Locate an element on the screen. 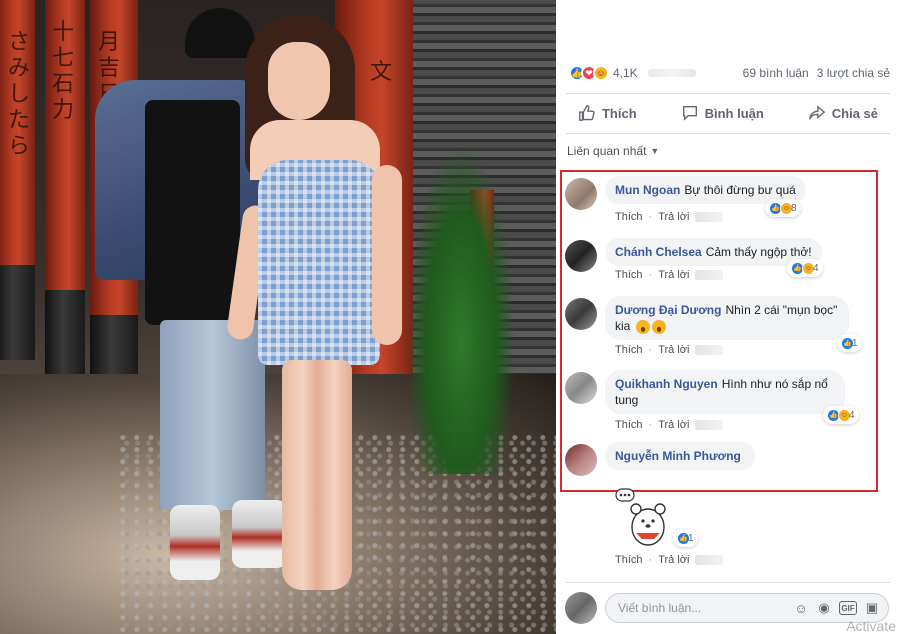 This screenshot has width=900, height=634. like-label: Thích is located at coordinates (619, 113).